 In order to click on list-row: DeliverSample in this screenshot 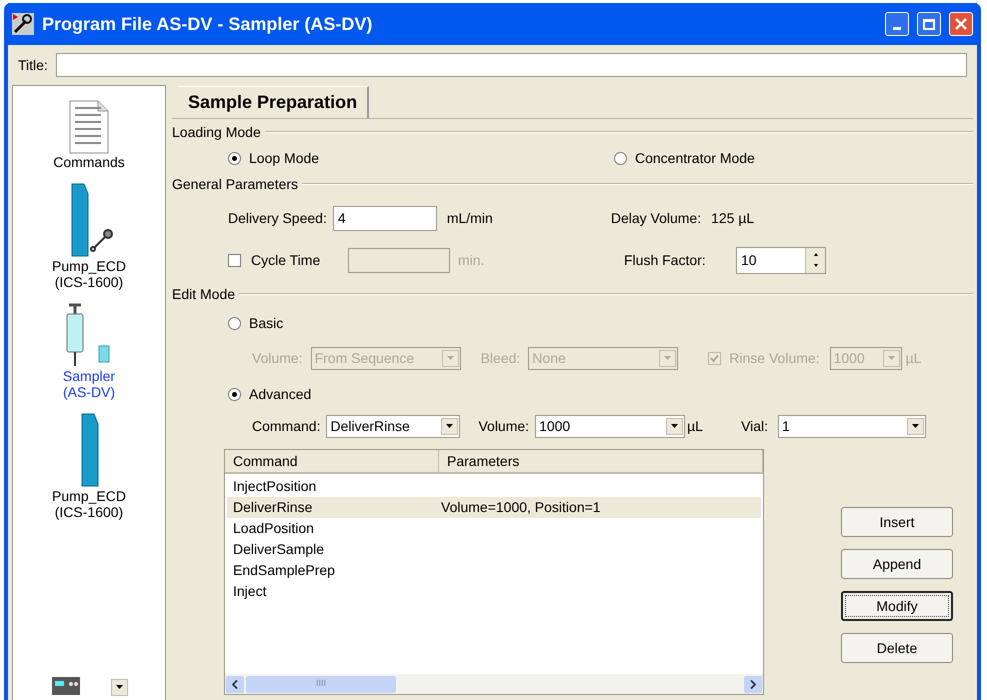, I will do `click(494, 549)`.